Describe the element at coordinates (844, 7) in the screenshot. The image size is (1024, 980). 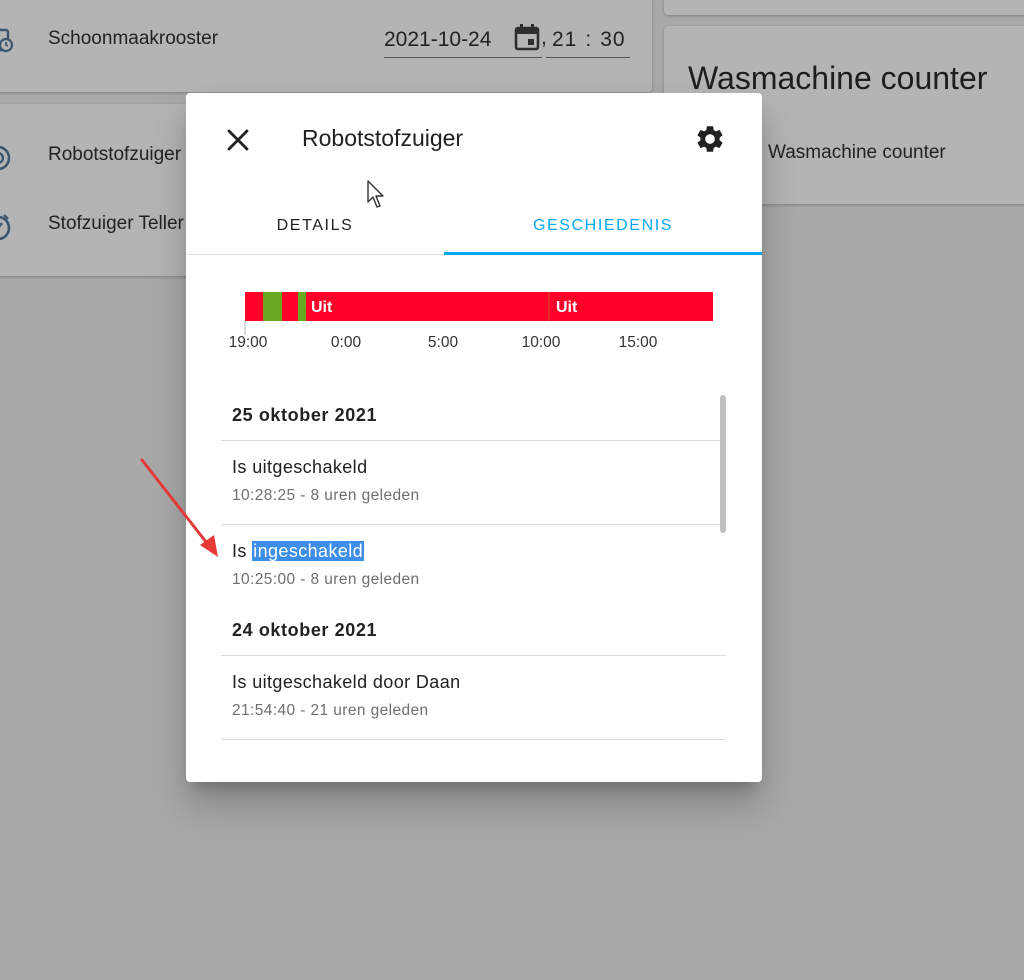
I see `top-right-card` at that location.